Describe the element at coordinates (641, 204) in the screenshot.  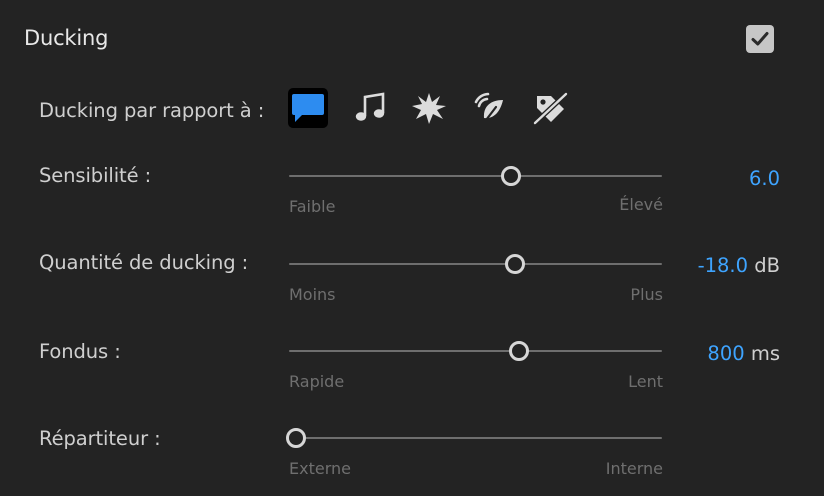
I see `sensitivity-max-label: Élevé` at that location.